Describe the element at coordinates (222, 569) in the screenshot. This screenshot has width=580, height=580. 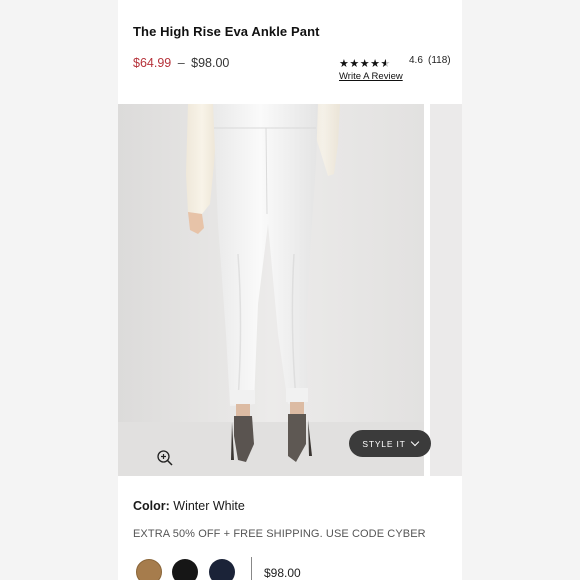
I see `color-swatch-navy` at that location.